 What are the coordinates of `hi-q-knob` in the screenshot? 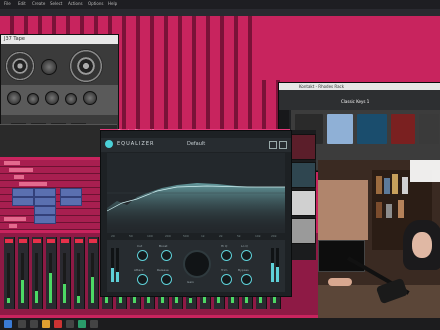 It's located at (226, 255).